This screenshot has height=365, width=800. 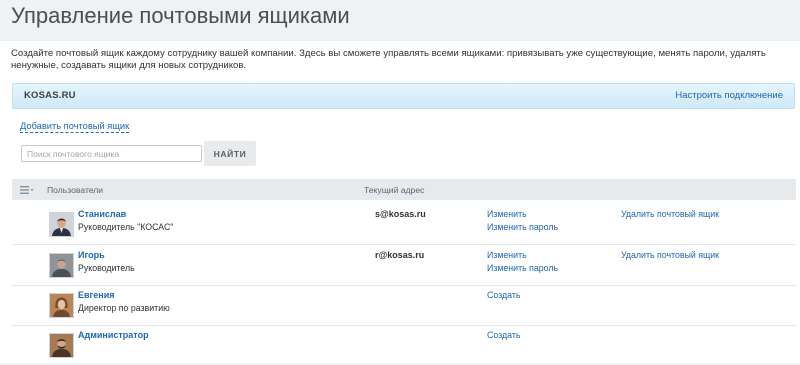 What do you see at coordinates (403, 96) in the screenshot?
I see `domain-bar: KOSAS.RU Настроить подключение` at bounding box center [403, 96].